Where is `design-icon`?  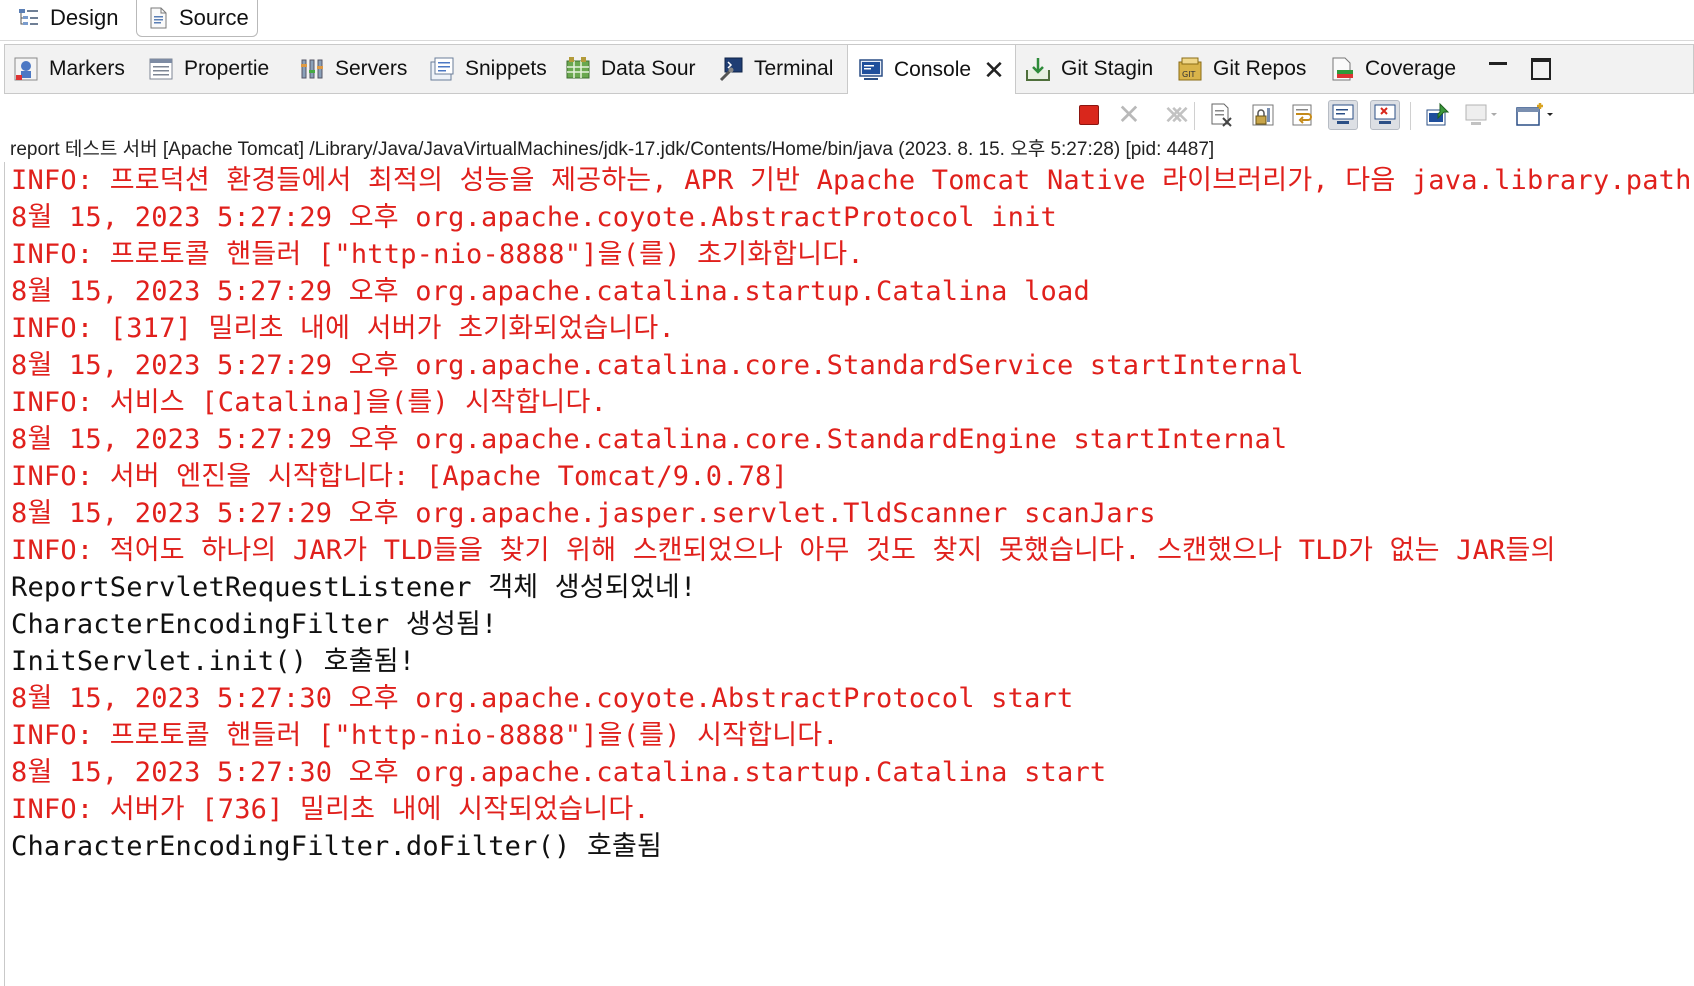
design-icon is located at coordinates (29, 18).